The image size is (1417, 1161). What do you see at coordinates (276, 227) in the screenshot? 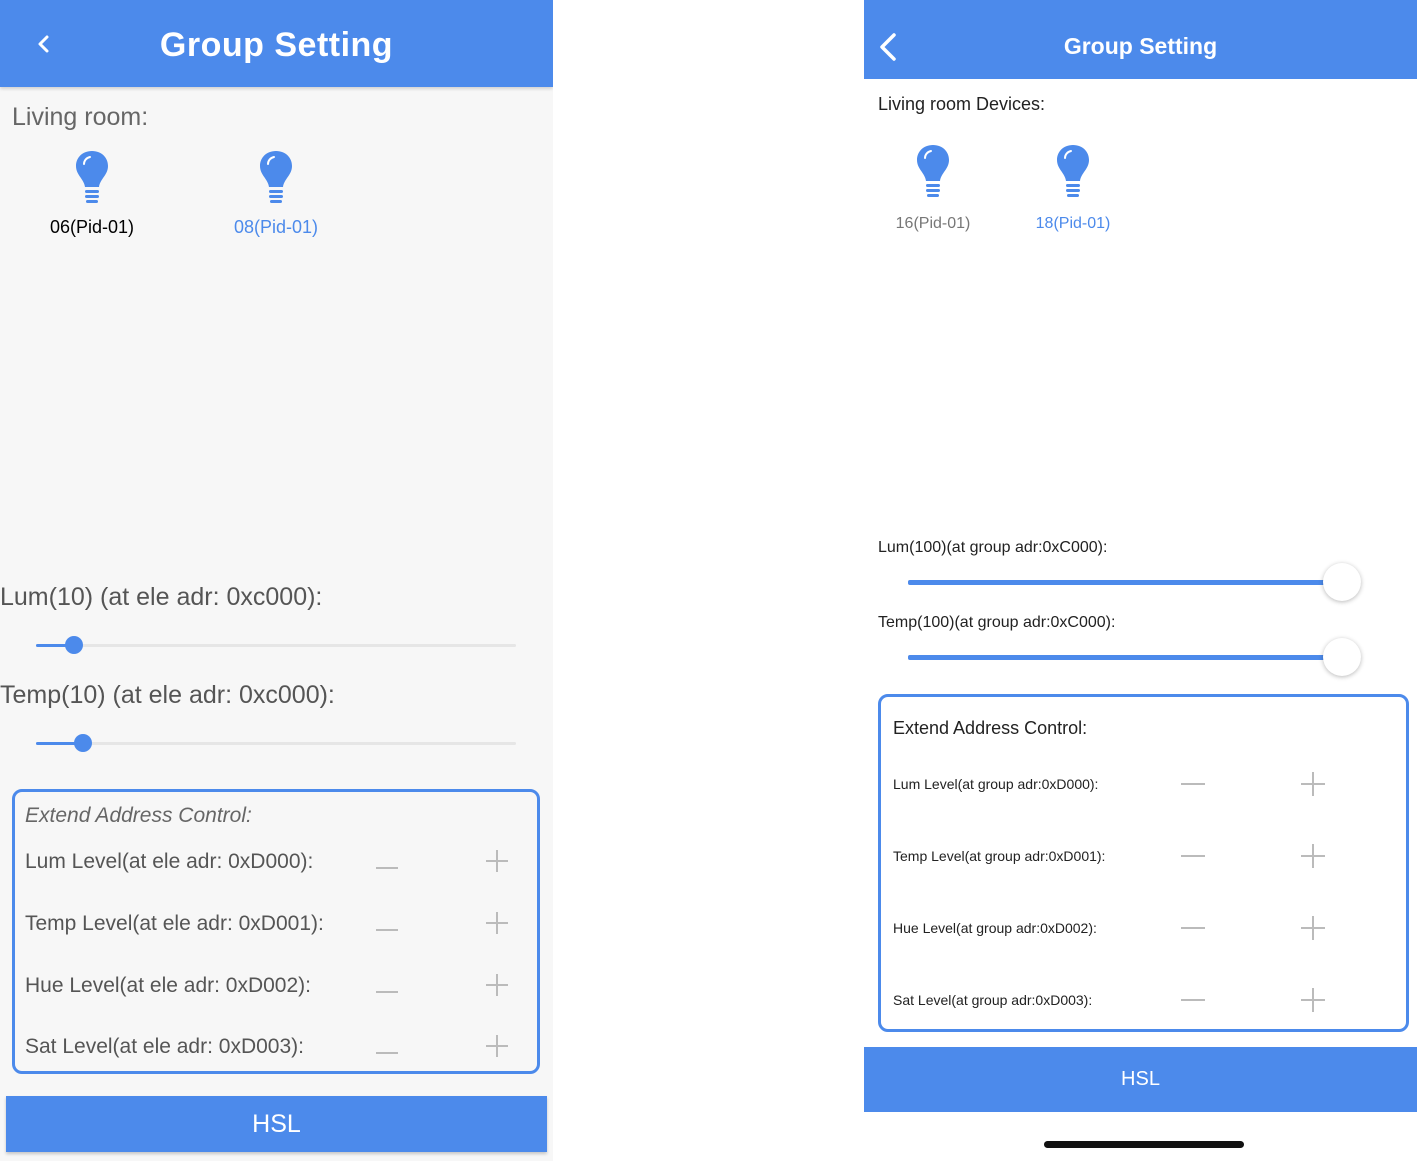
I see `device-label: 08(Pid-01)` at bounding box center [276, 227].